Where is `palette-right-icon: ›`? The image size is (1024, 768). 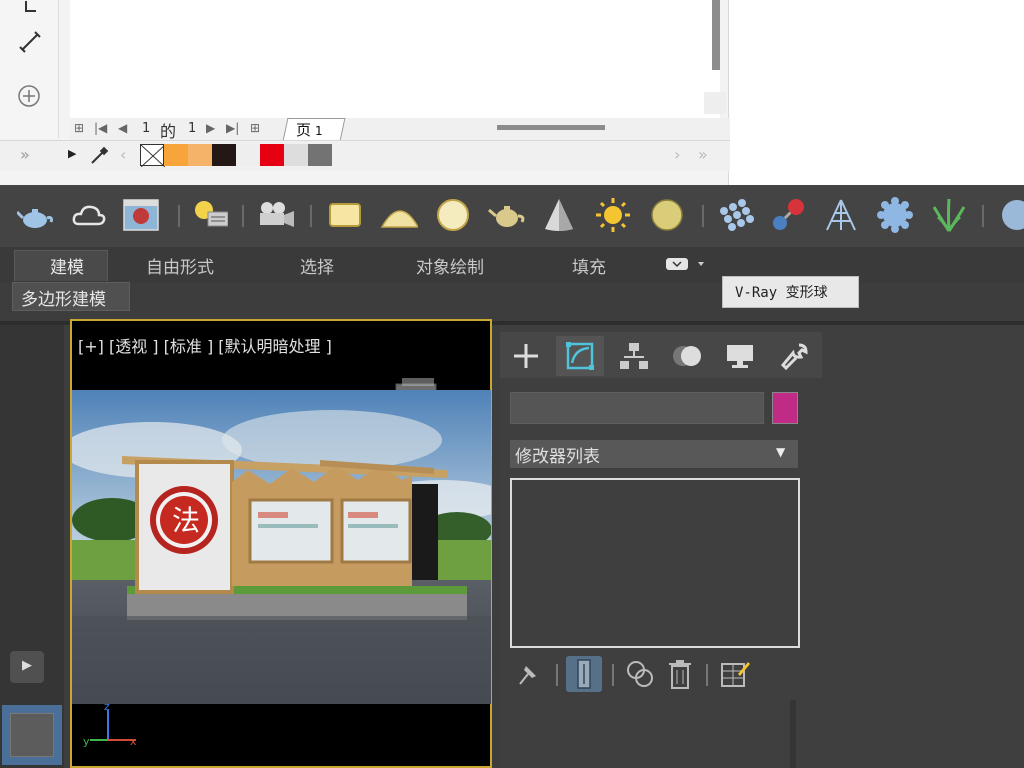 palette-right-icon: › is located at coordinates (677, 154).